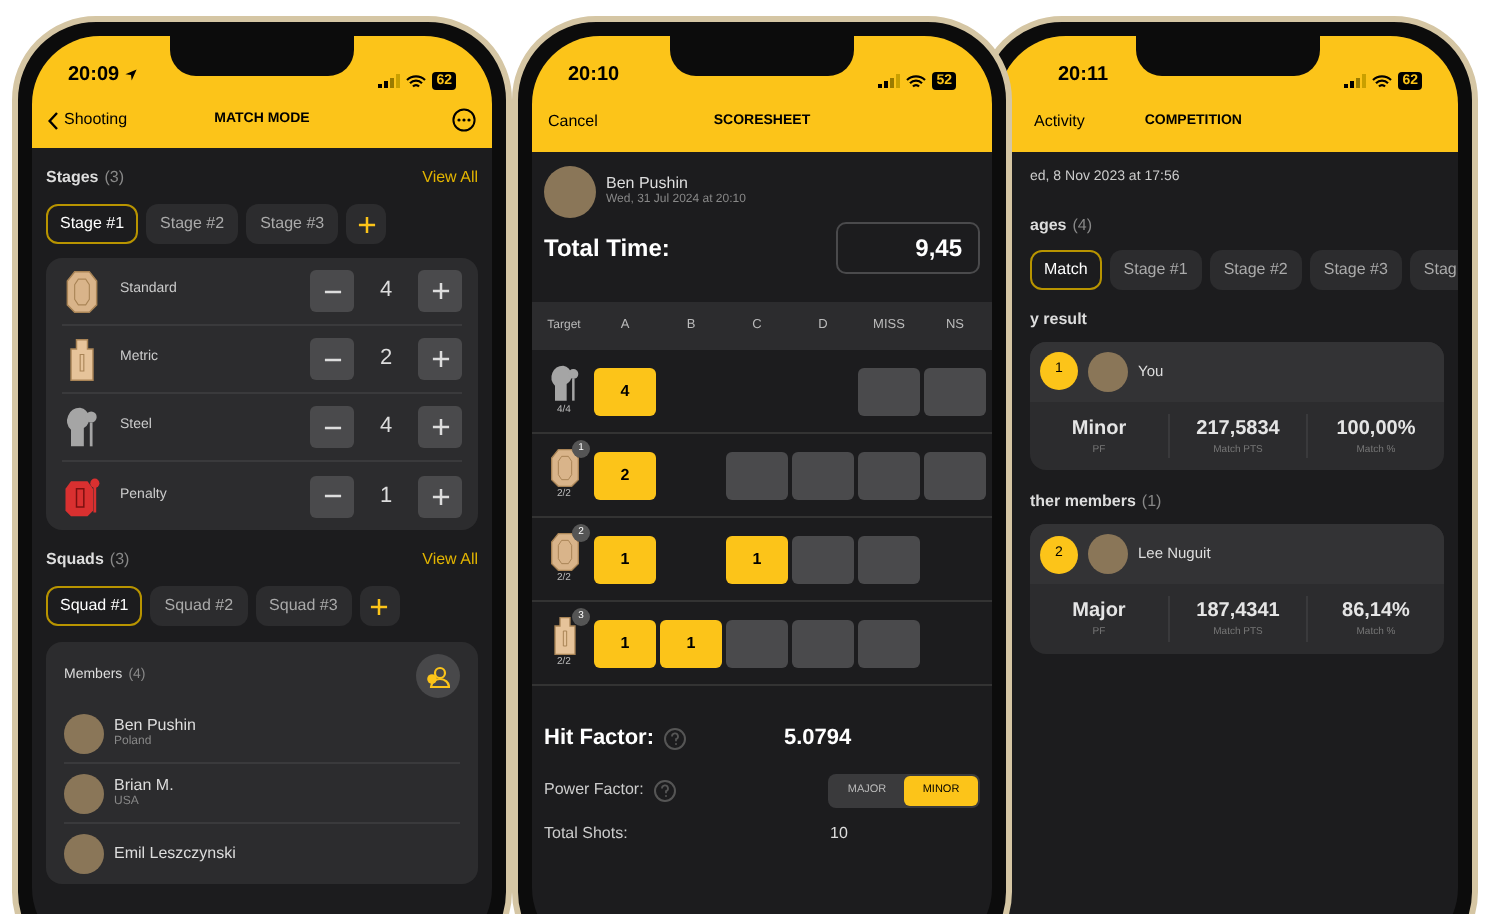  Describe the element at coordinates (1376, 429) in the screenshot. I see `stat-value: 100,00%` at that location.